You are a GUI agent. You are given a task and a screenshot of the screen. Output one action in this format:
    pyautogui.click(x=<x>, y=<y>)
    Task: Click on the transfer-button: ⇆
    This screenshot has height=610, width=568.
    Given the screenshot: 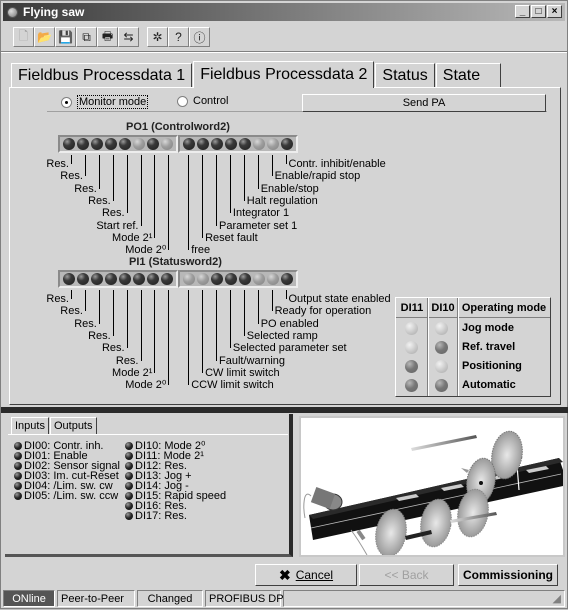 What is the action you would take?
    pyautogui.click(x=128, y=37)
    